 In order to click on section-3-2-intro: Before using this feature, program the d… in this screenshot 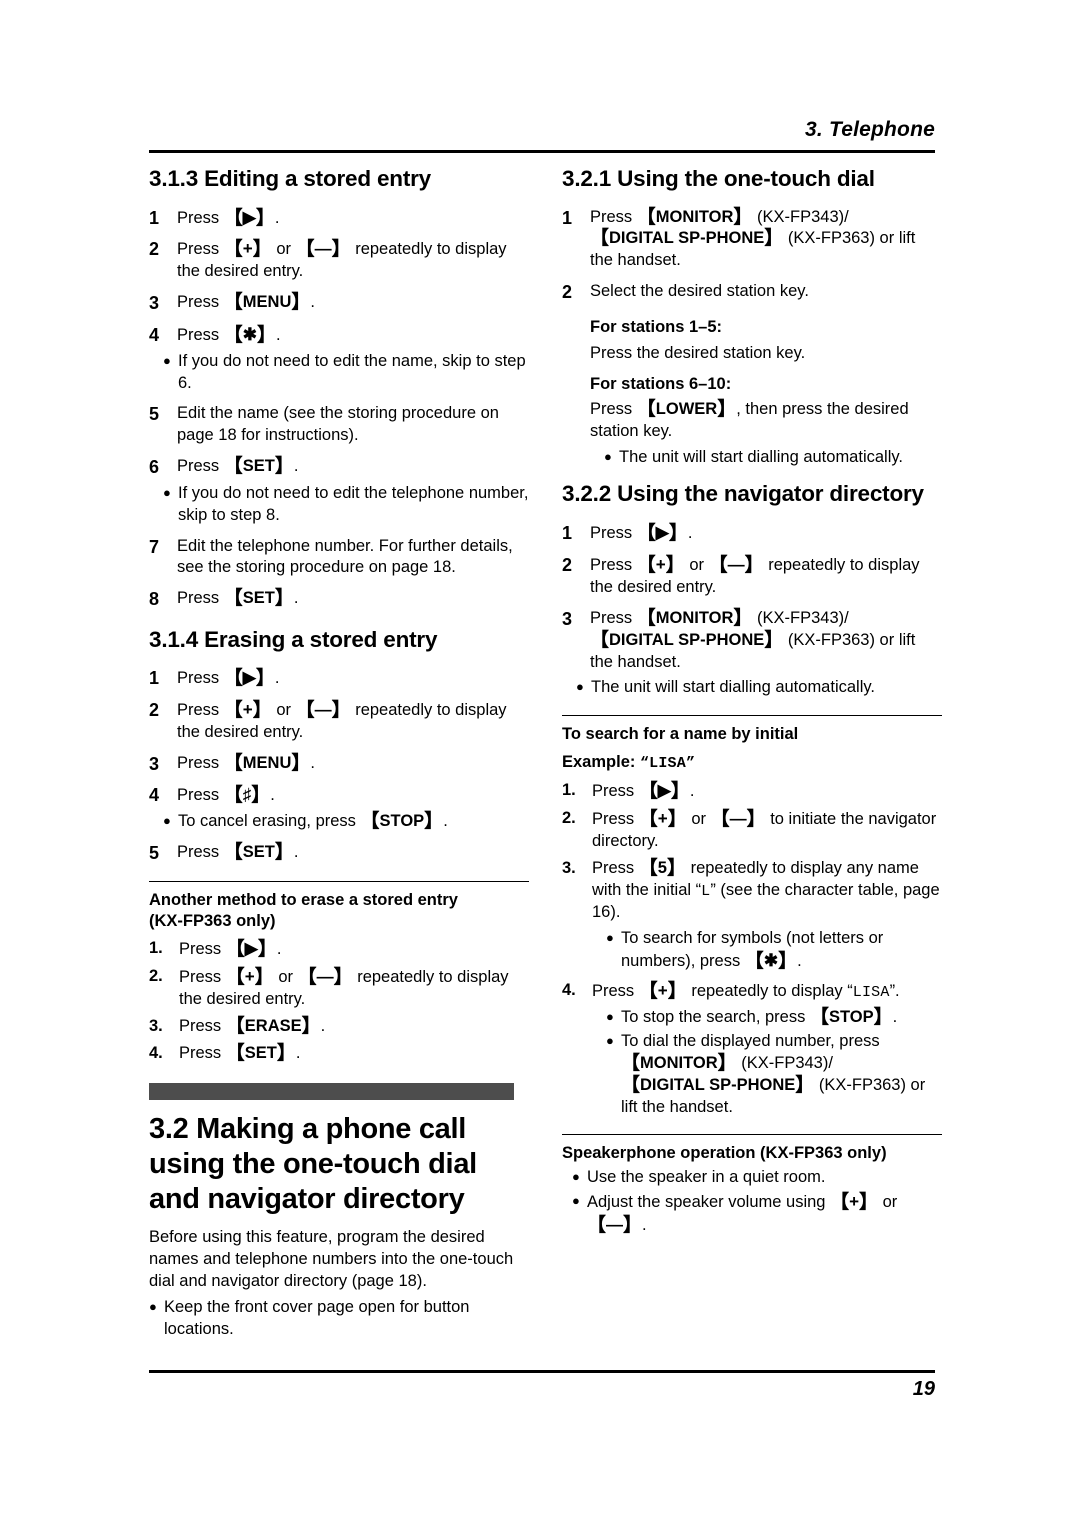, I will do `click(331, 1259)`.